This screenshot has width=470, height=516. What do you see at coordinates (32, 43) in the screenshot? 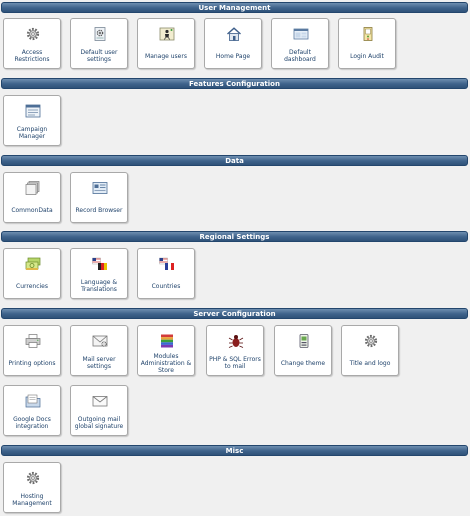
I see `tile-access-restrictions: Access Restrictions` at bounding box center [32, 43].